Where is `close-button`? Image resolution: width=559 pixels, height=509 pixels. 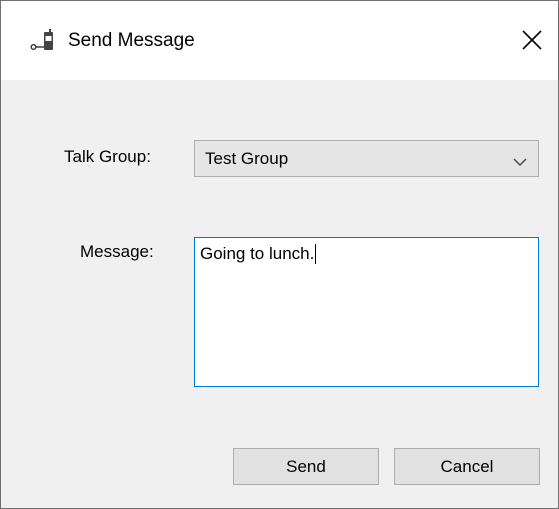 close-button is located at coordinates (532, 40).